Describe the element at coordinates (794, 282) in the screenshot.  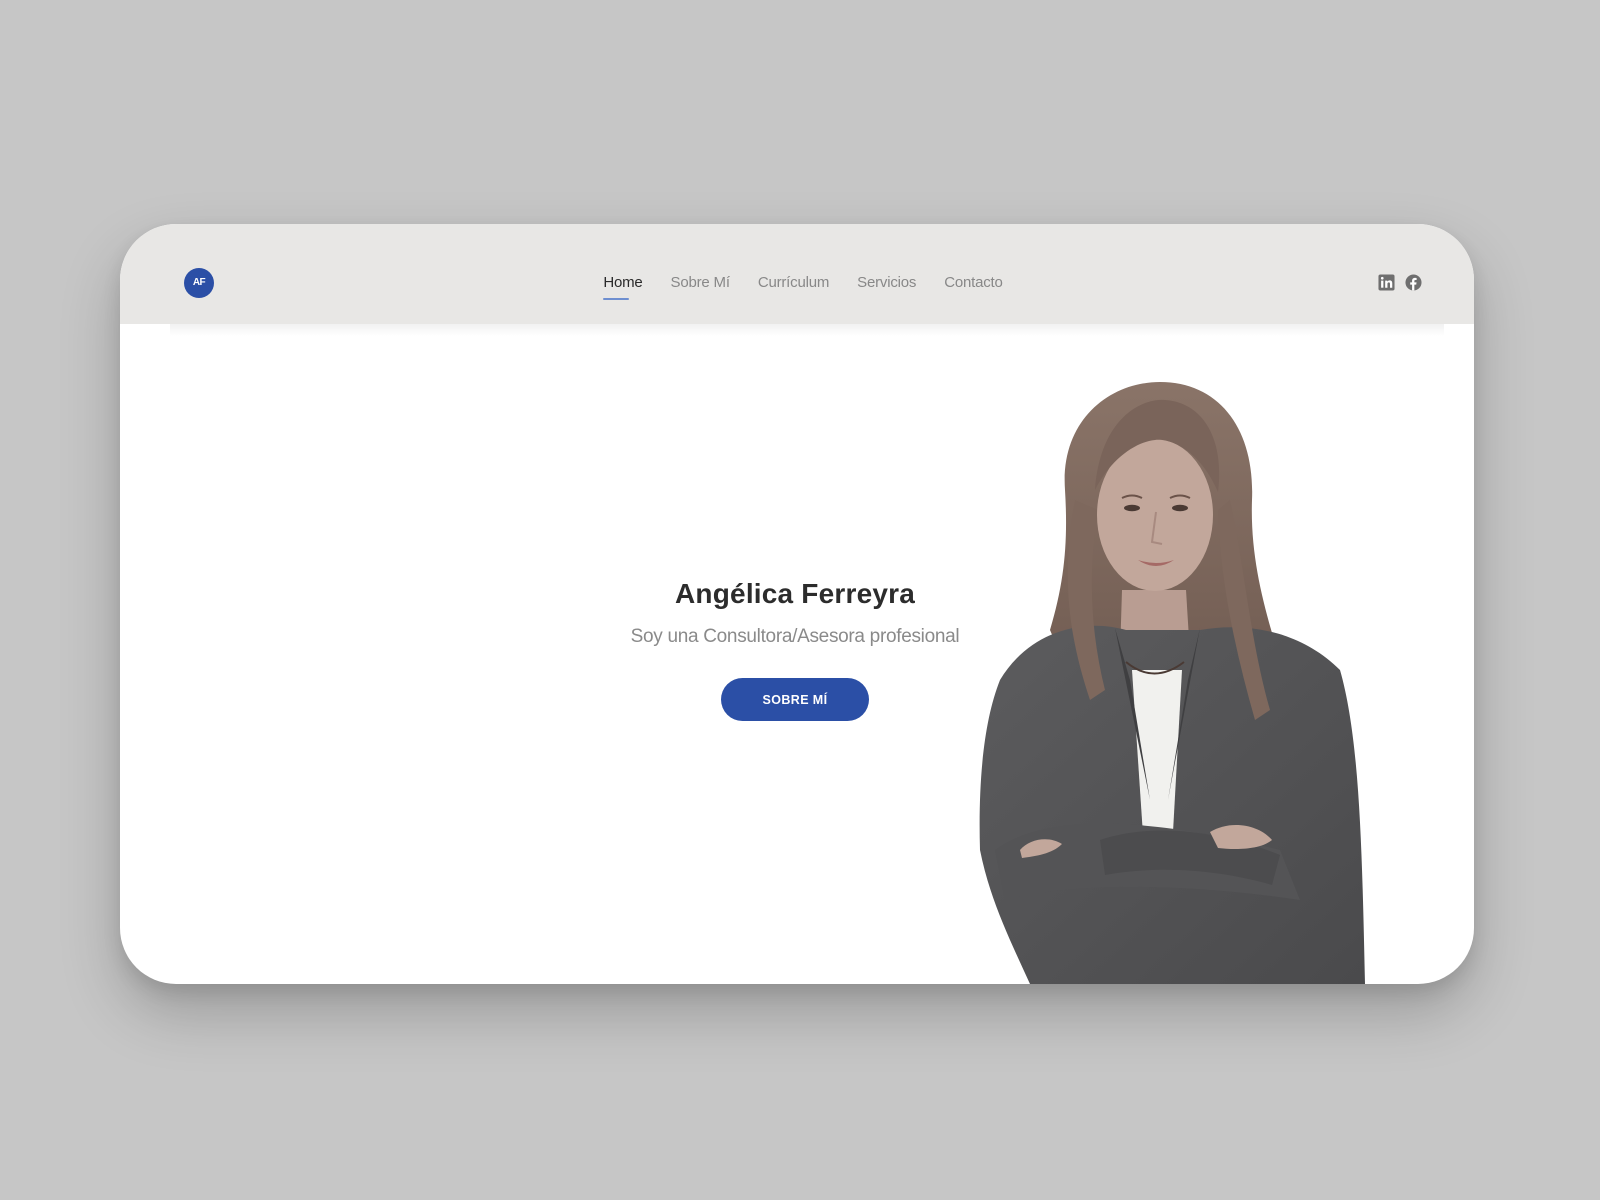
I see `nav-curriculum: Currículum` at that location.